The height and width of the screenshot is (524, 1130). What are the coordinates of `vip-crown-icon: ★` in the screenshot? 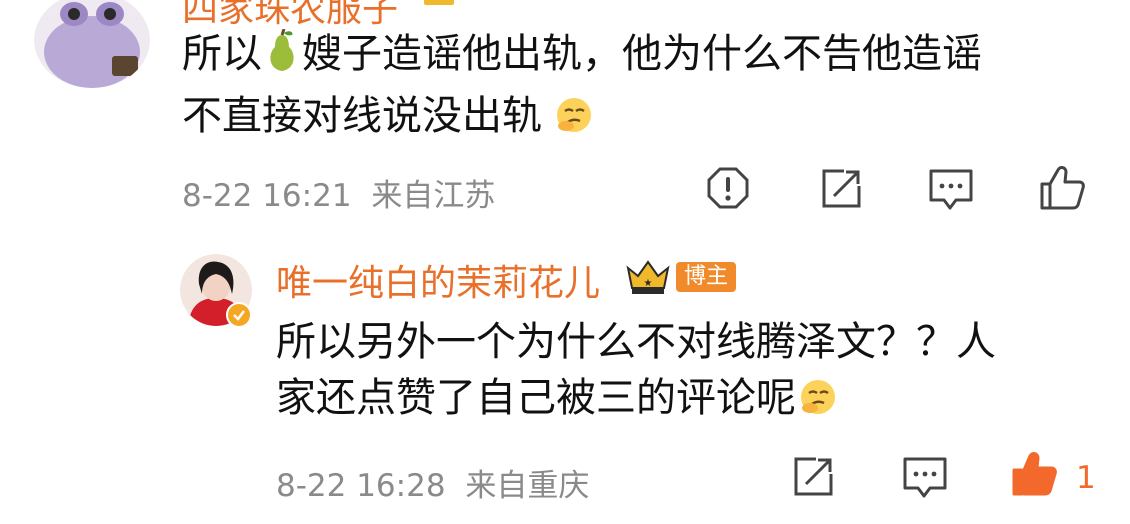 It's located at (648, 279).